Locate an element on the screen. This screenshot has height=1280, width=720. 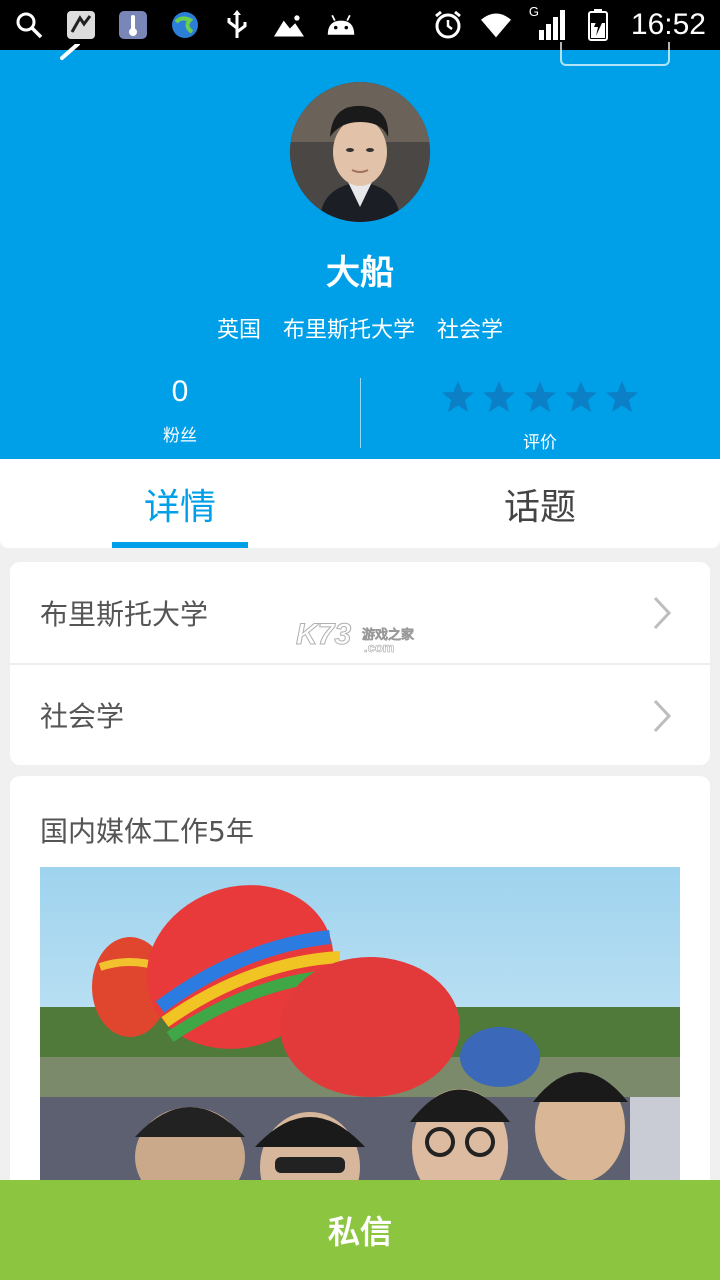
tab-details-label: 详情 is located at coordinates (179, 507).